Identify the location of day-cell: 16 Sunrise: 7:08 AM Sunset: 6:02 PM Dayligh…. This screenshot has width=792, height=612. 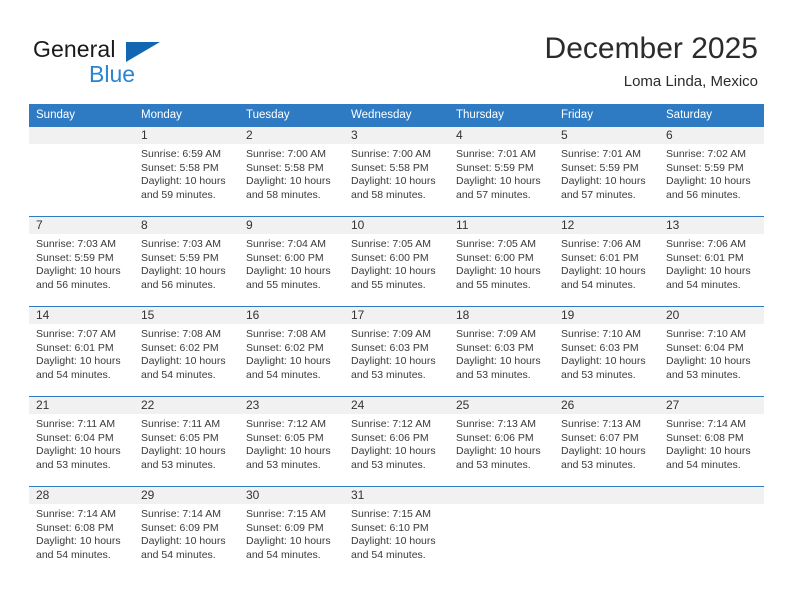
(291, 351).